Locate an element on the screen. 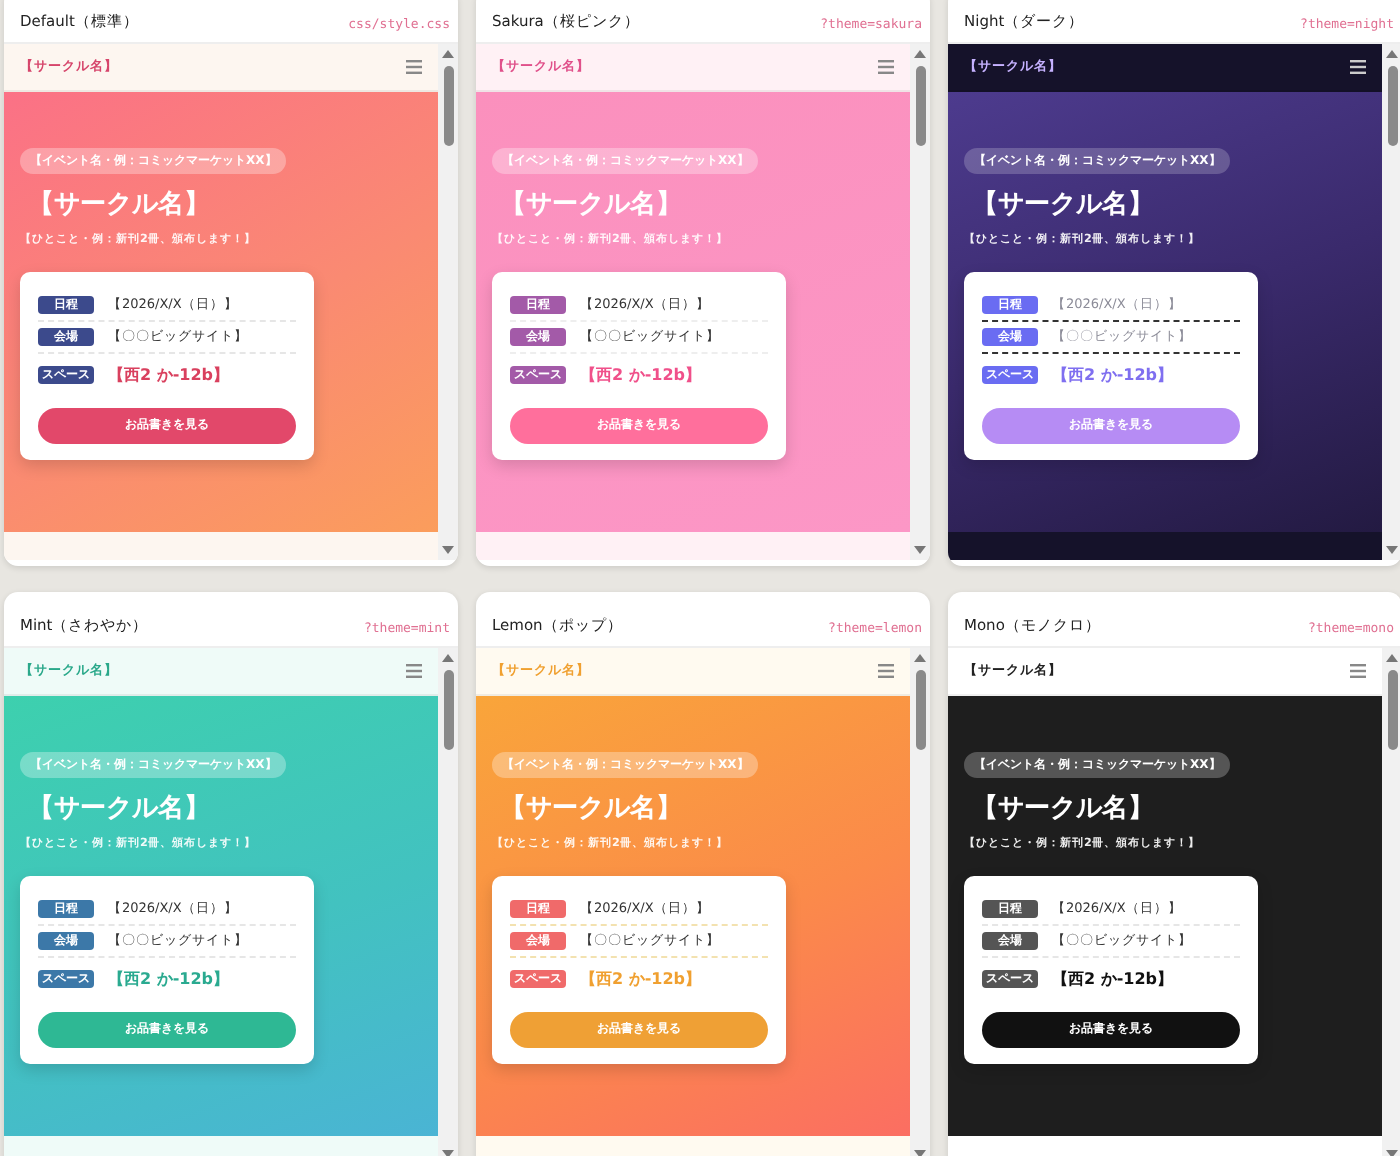  menu-icon is located at coordinates (1358, 67).